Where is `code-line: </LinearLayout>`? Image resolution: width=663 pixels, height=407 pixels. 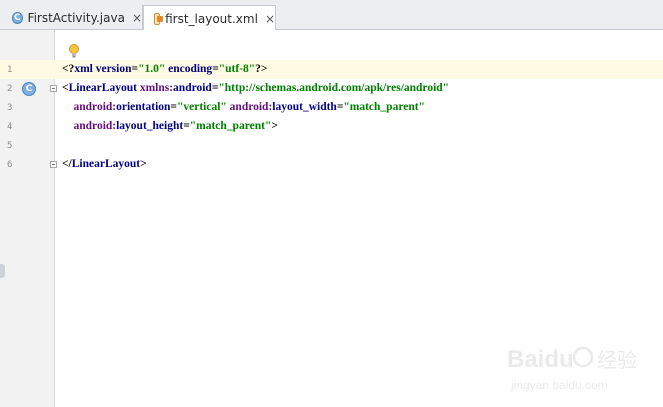
code-line: </LinearLayout> is located at coordinates (104, 164).